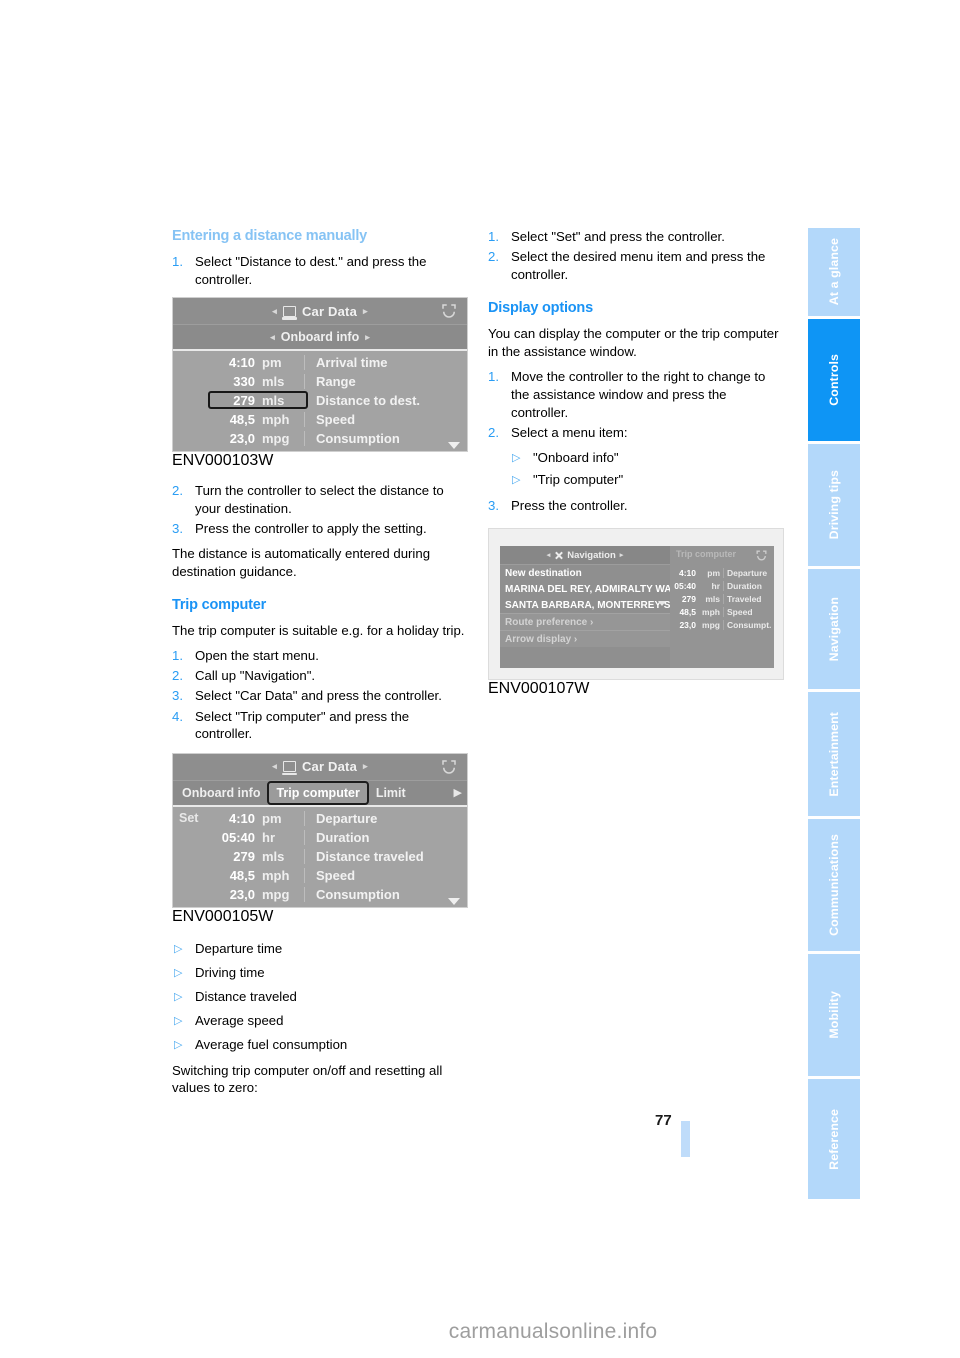  What do you see at coordinates (221, 793) in the screenshot?
I see `tab-onboard-info: Onboard info` at bounding box center [221, 793].